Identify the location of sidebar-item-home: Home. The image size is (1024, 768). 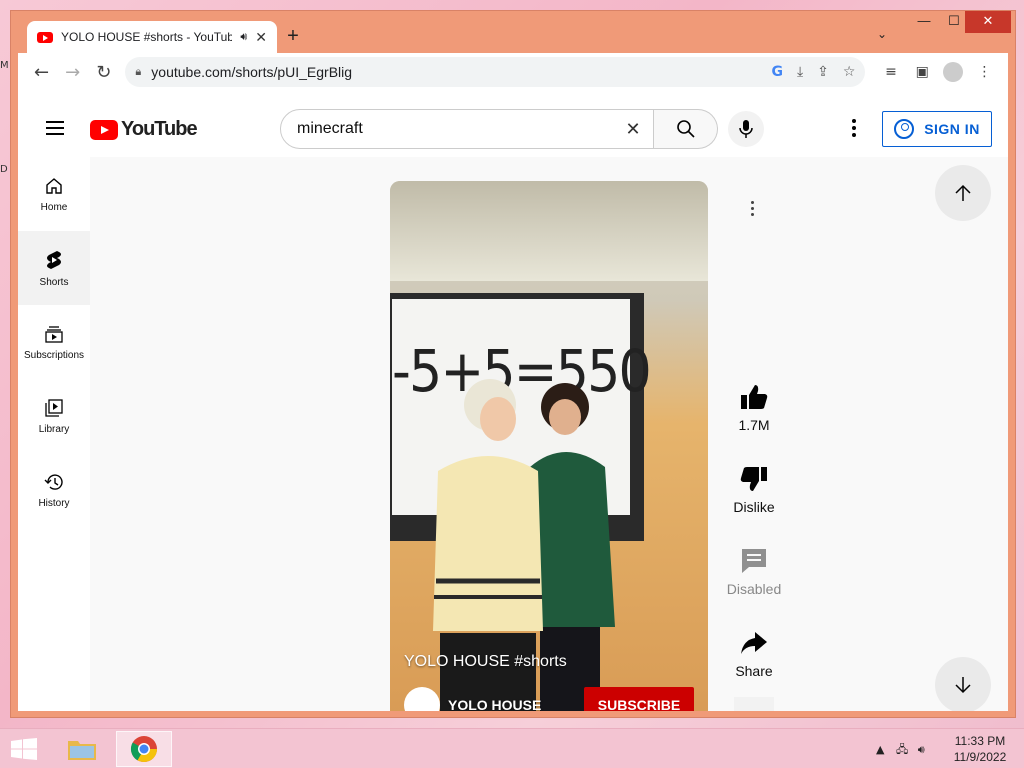
(54, 194).